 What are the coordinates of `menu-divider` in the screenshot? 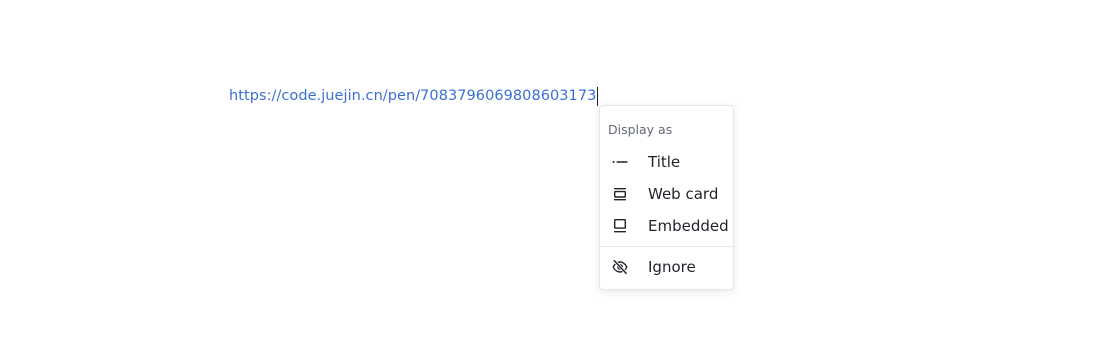 It's located at (666, 246).